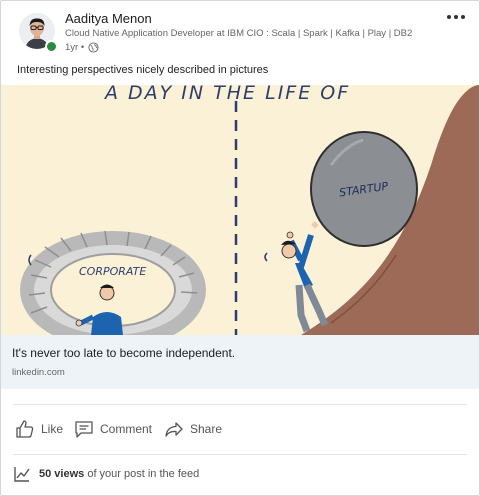  I want to click on comment-button: Comment, so click(113, 429).